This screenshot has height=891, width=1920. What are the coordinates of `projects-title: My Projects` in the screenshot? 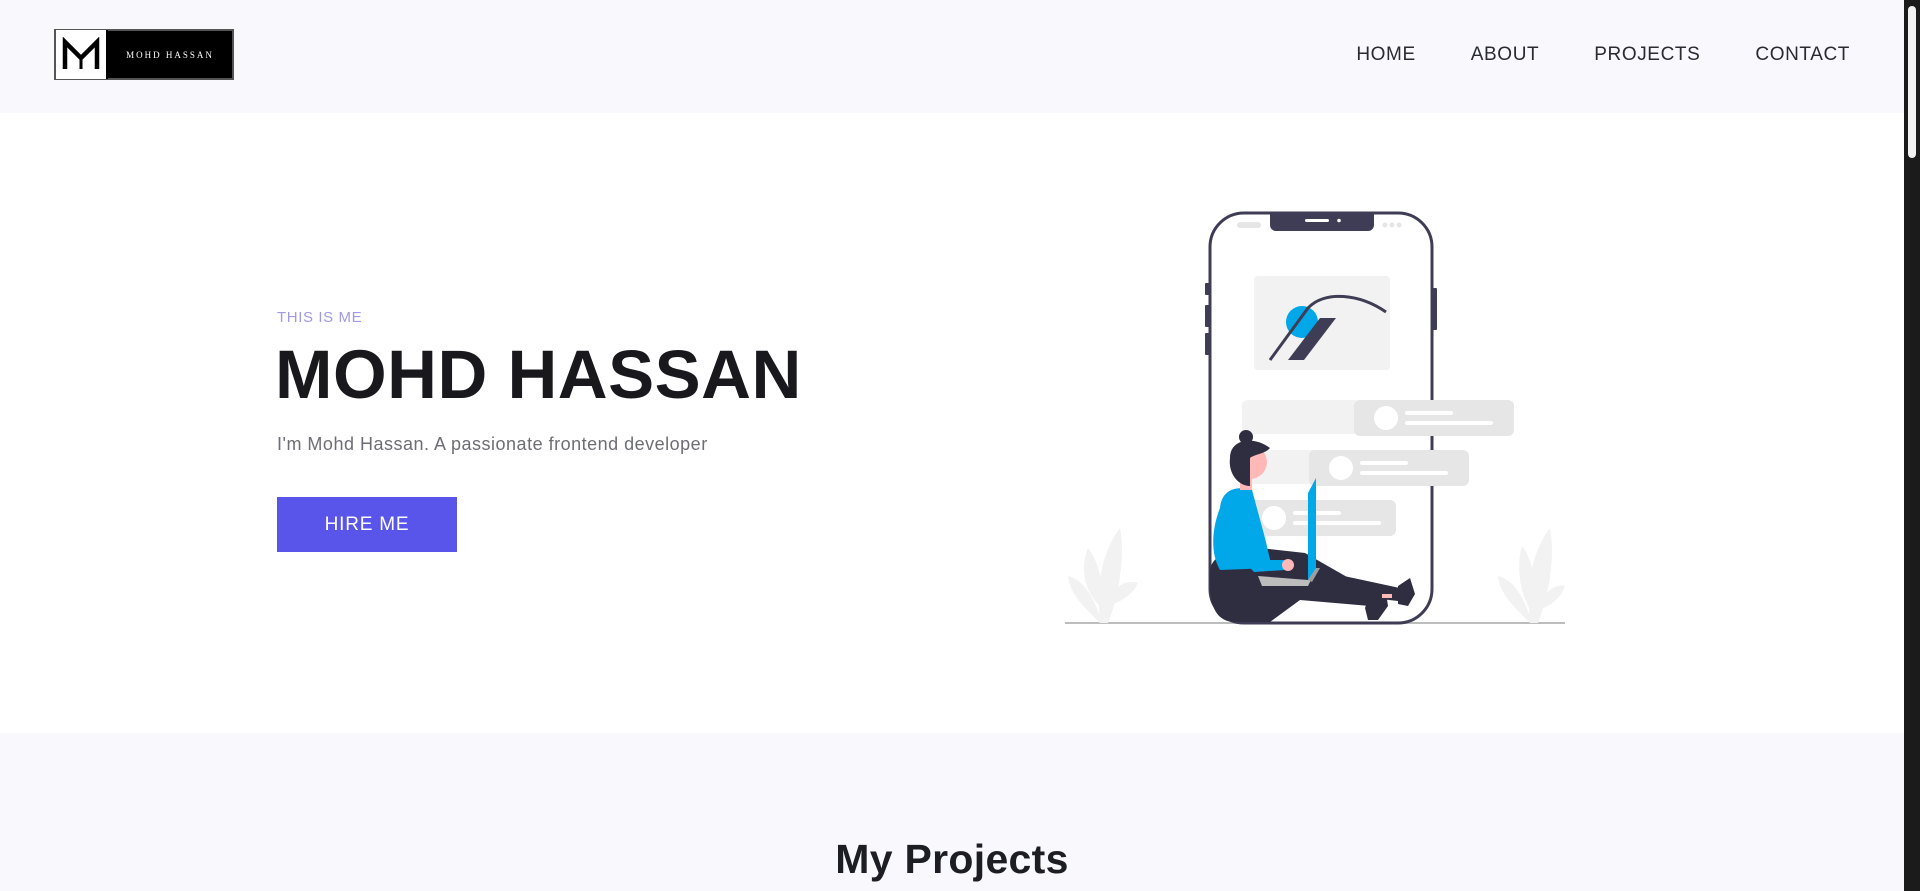 It's located at (952, 859).